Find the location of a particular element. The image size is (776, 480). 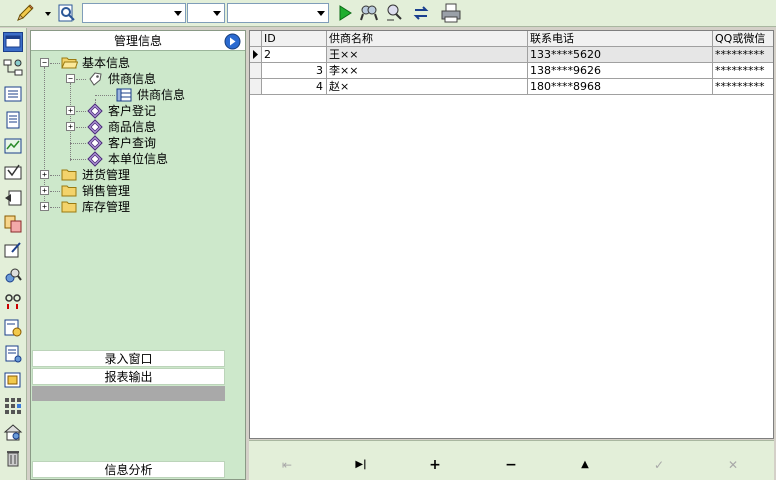

export-icon is located at coordinates (13, 380).